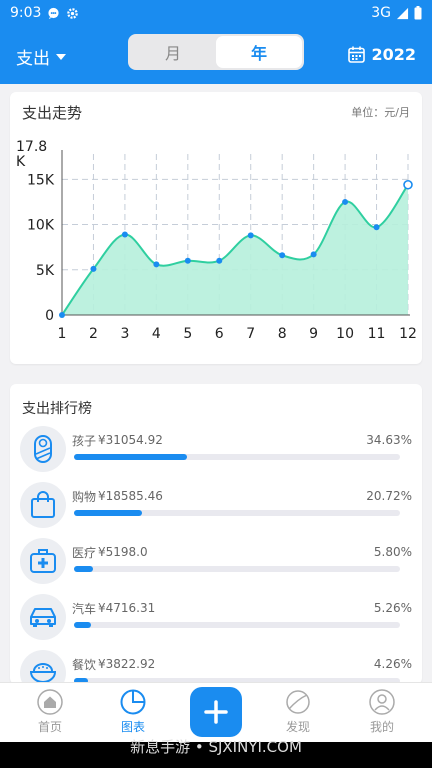 The width and height of the screenshot is (432, 768). Describe the element at coordinates (49, 316) in the screenshot. I see `y-tick-label: 0` at that location.